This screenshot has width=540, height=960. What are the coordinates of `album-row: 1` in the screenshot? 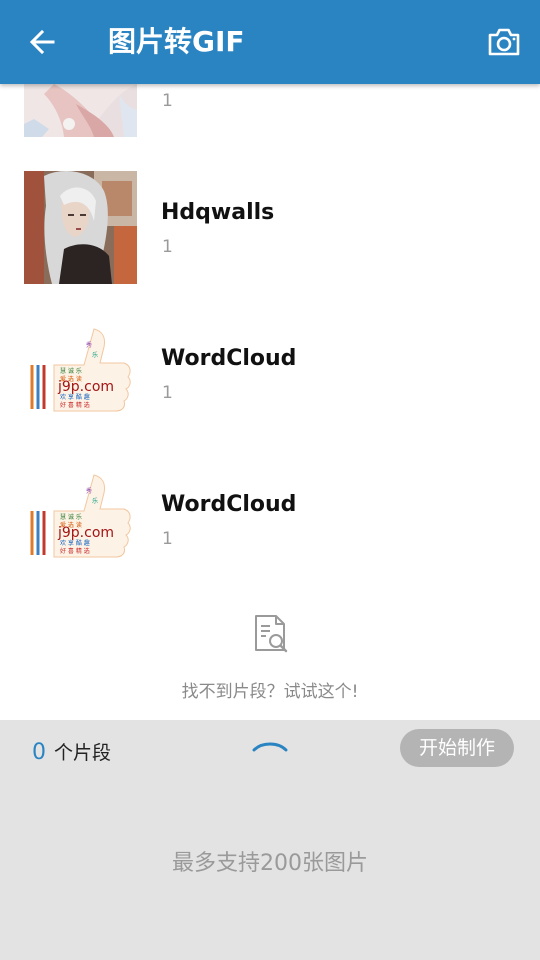 It's located at (270, 127).